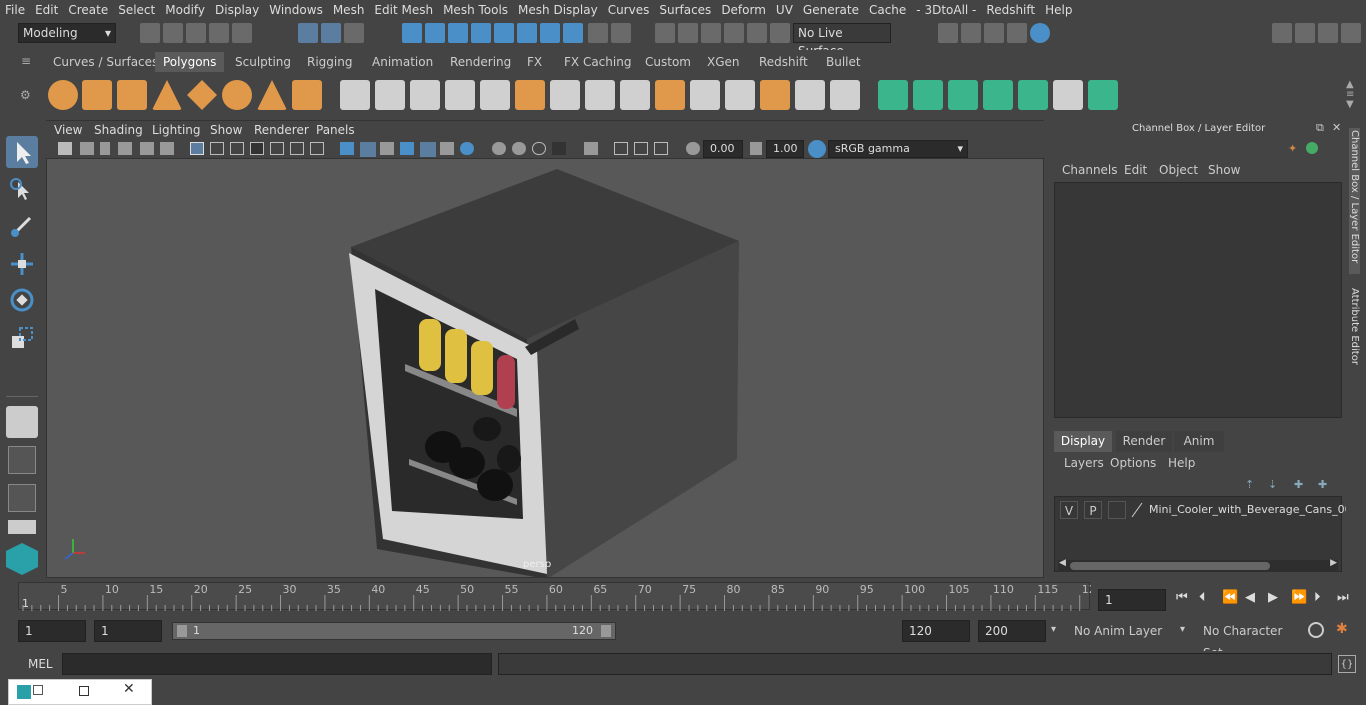 This screenshot has width=1366, height=705. Describe the element at coordinates (723, 62) in the screenshot. I see `tab-xgen: XGen` at that location.